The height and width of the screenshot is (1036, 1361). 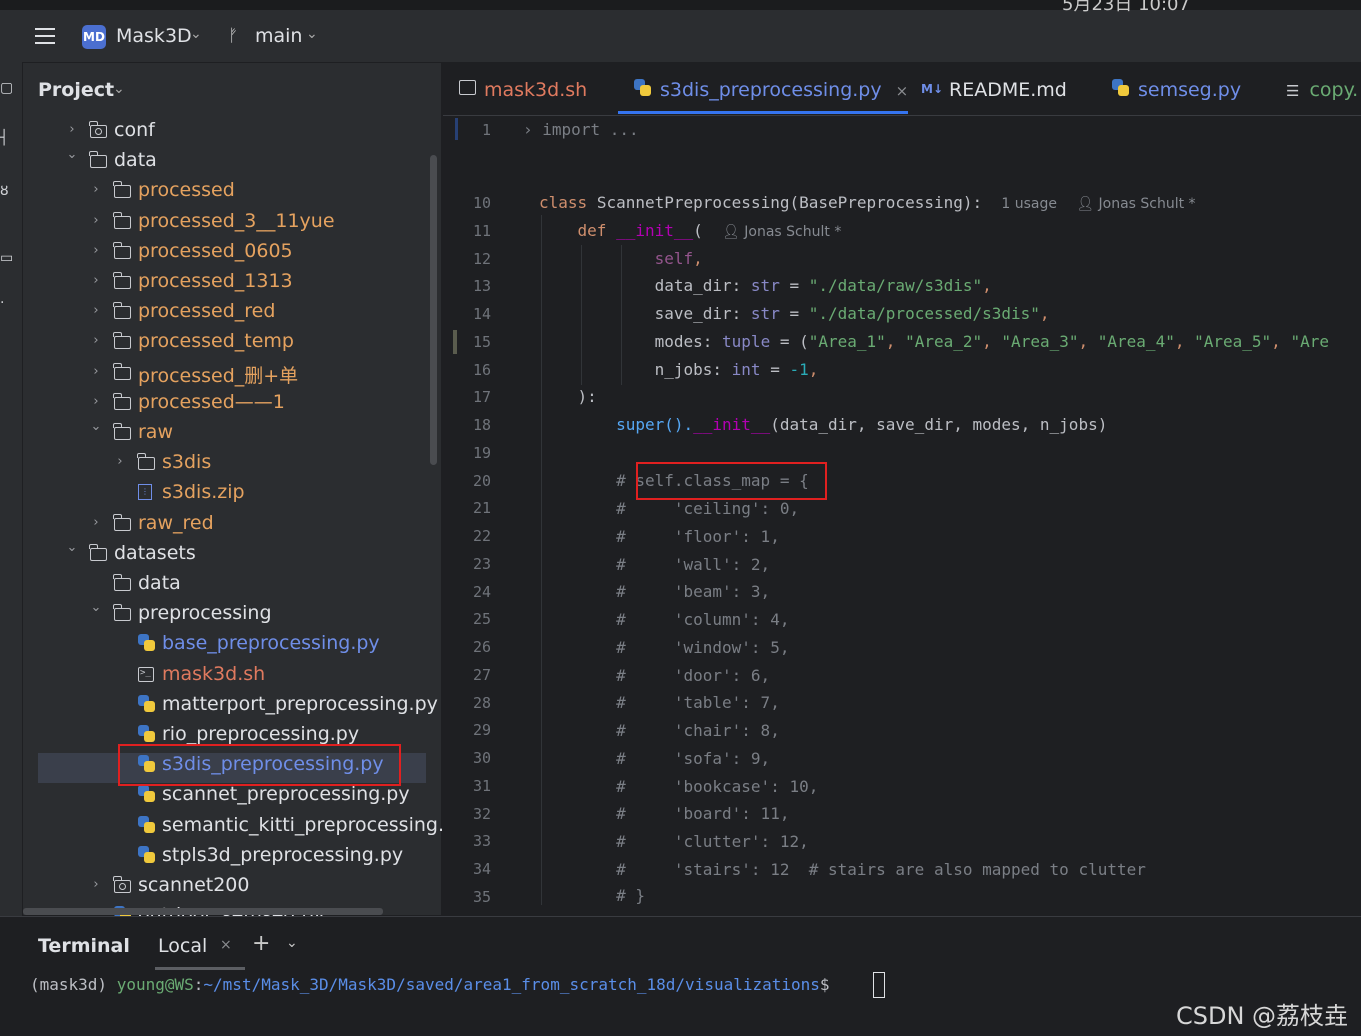 What do you see at coordinates (233, 36) in the screenshot?
I see `git-branch-icon: ᚠ` at bounding box center [233, 36].